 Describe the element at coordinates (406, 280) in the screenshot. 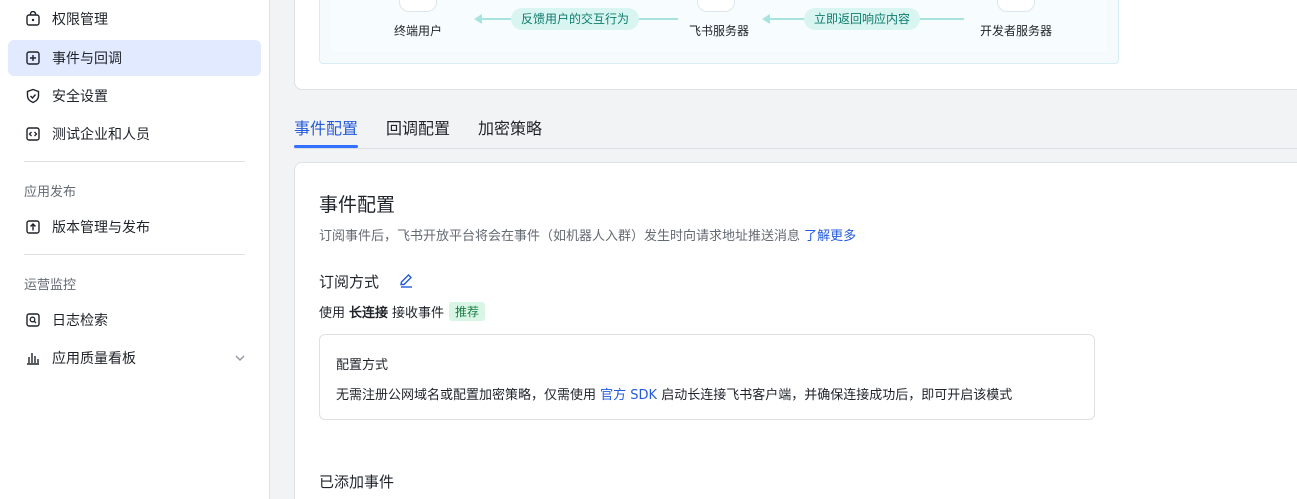

I see `edit-icon` at that location.